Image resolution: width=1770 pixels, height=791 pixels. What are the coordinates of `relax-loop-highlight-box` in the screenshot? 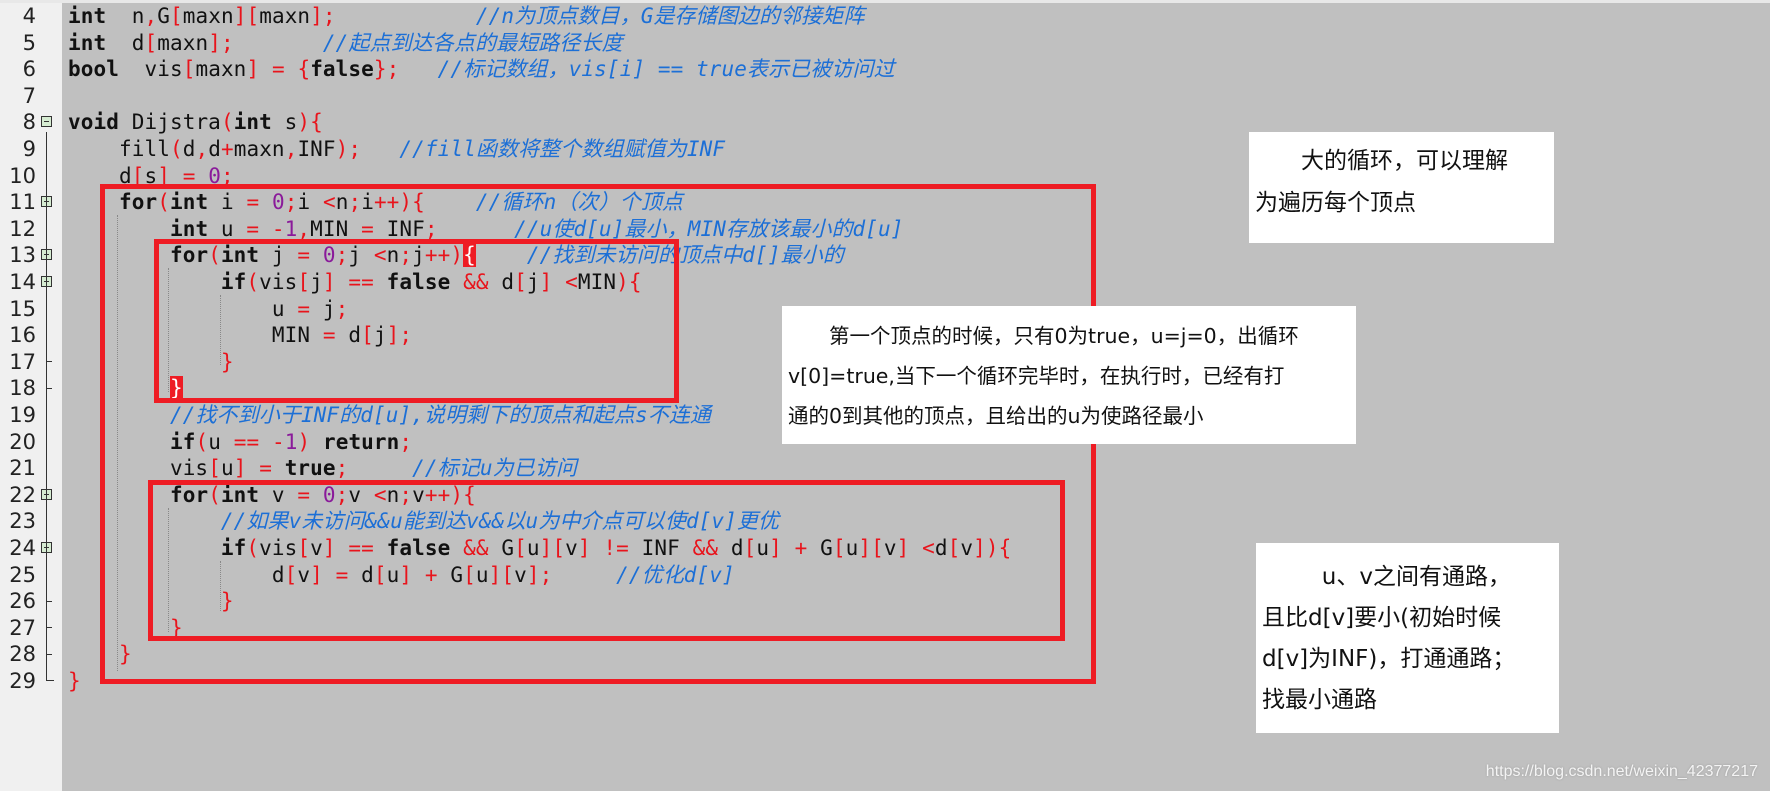 It's located at (606, 560).